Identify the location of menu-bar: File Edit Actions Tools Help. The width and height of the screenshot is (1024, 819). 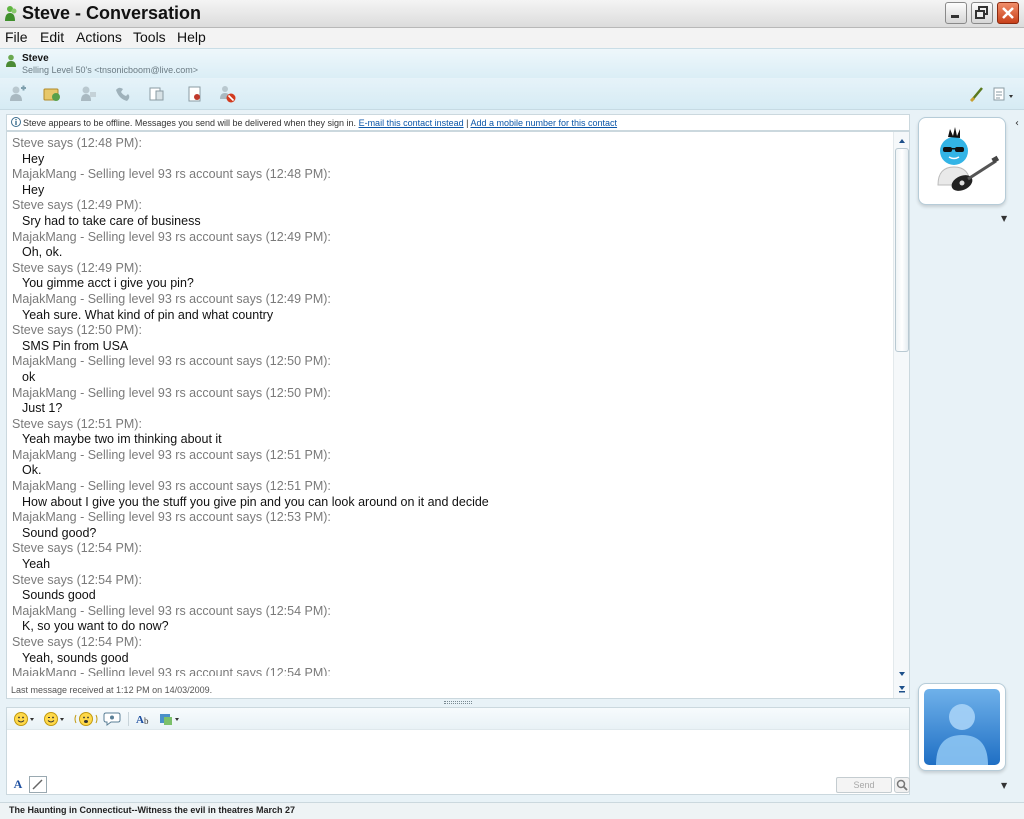
(512, 38).